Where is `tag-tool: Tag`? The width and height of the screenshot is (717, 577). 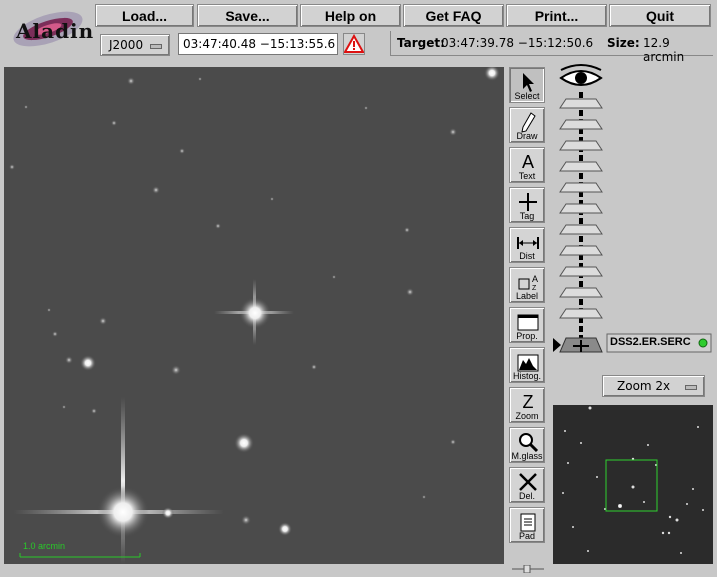
tag-tool: Tag is located at coordinates (527, 205).